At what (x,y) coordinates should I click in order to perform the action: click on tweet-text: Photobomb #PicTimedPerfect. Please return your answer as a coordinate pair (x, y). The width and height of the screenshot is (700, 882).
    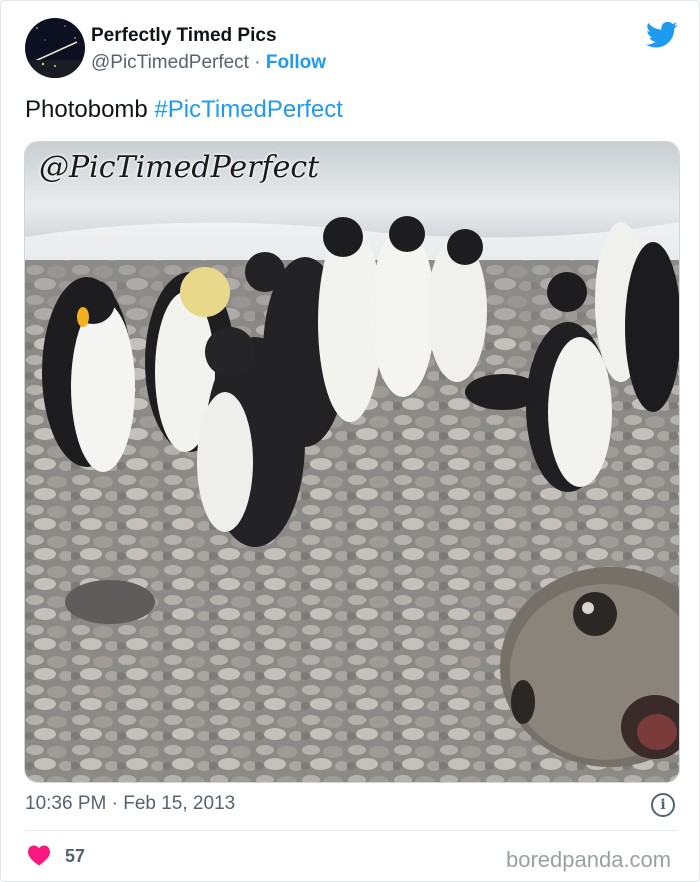
    Looking at the image, I should click on (184, 110).